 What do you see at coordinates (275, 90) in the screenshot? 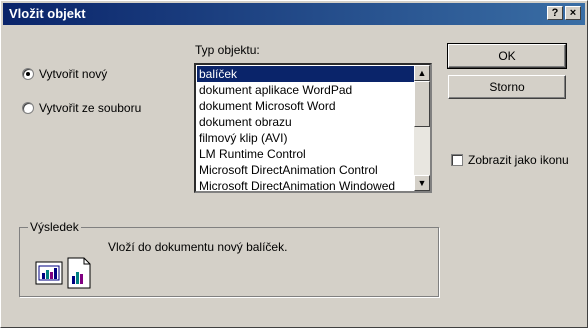
I see `list-item: dokument aplikace WordPad` at bounding box center [275, 90].